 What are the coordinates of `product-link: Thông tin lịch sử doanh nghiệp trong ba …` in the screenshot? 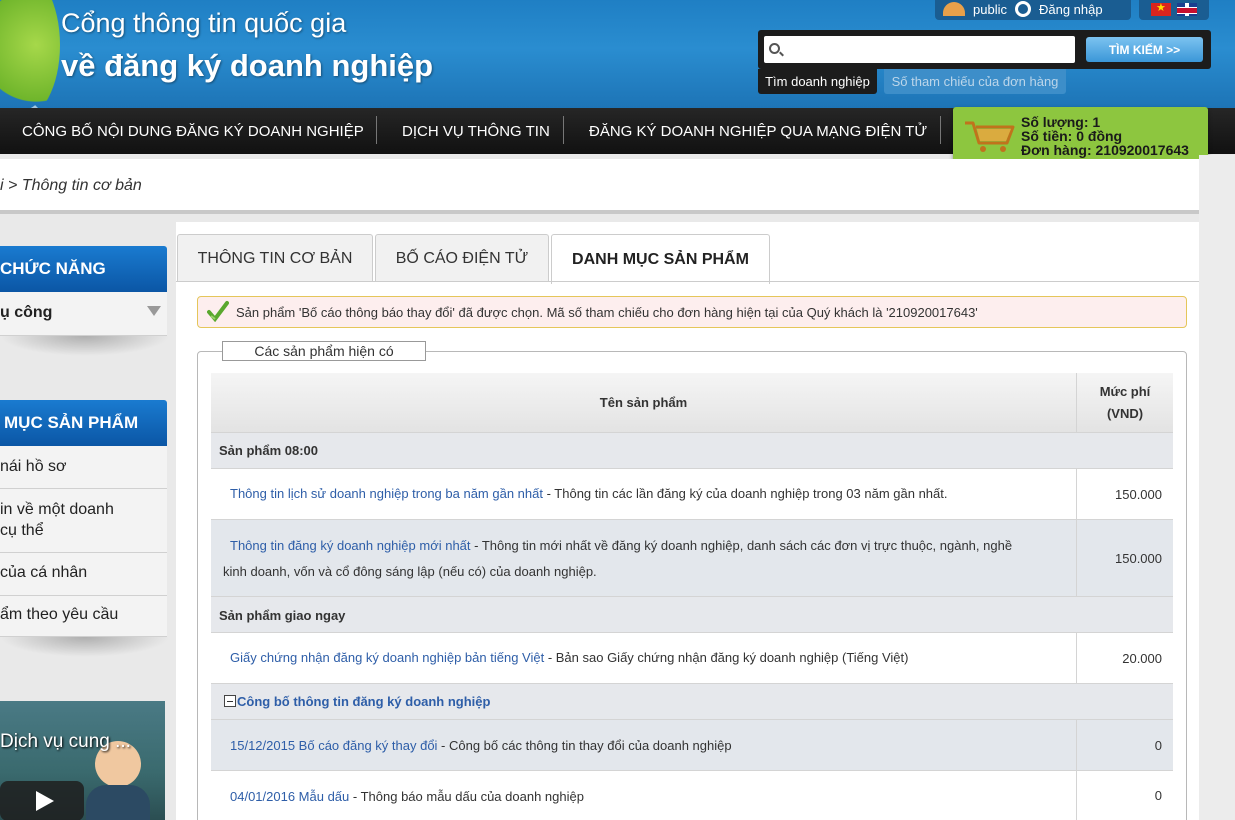 It's located at (386, 493).